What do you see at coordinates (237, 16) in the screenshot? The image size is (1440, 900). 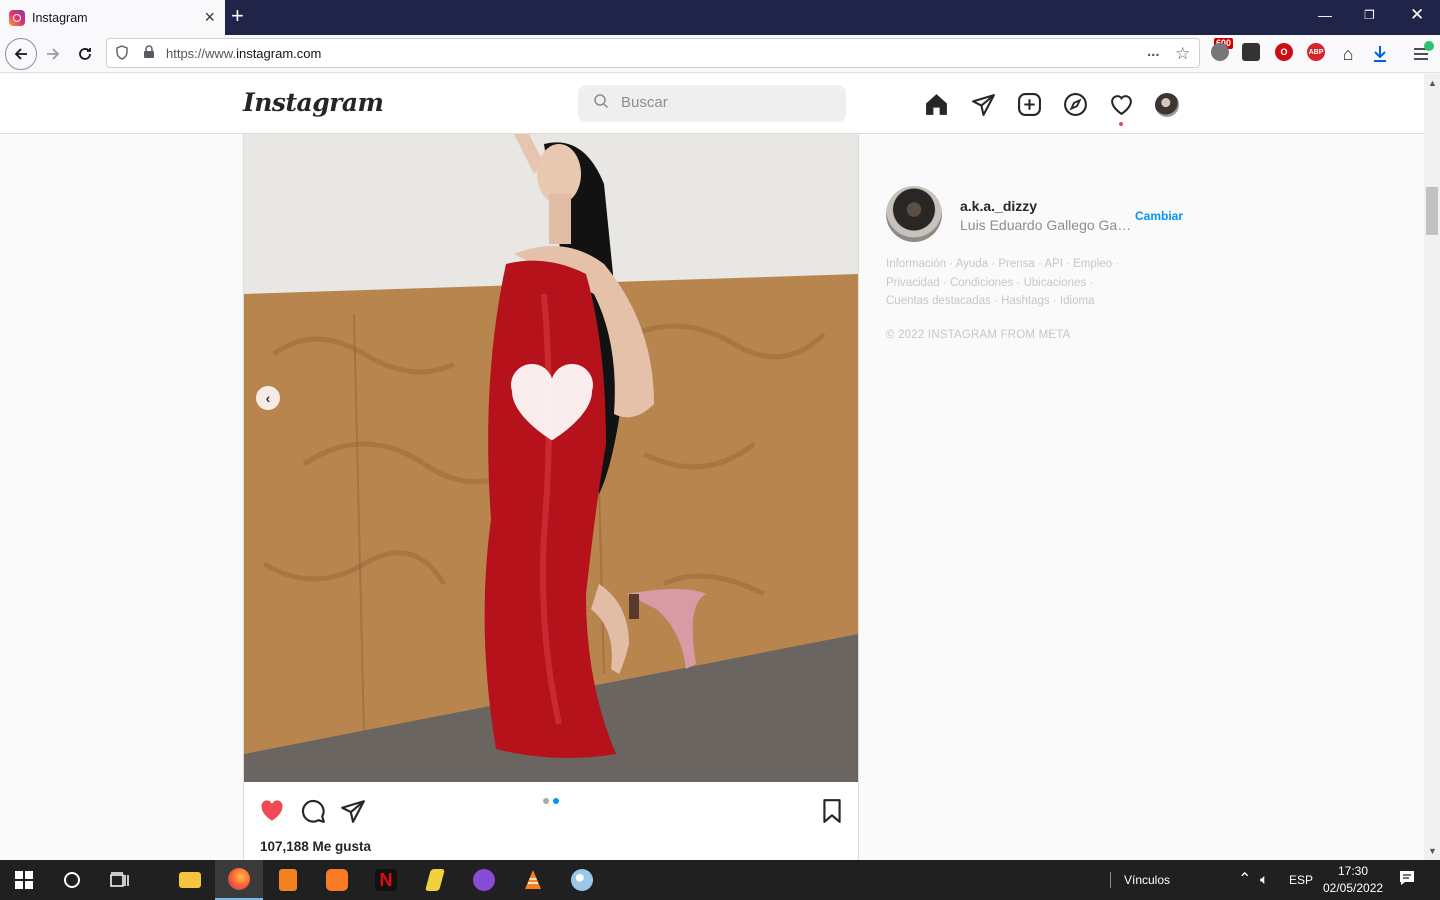 I see `new-tab-plus-icon: +` at bounding box center [237, 16].